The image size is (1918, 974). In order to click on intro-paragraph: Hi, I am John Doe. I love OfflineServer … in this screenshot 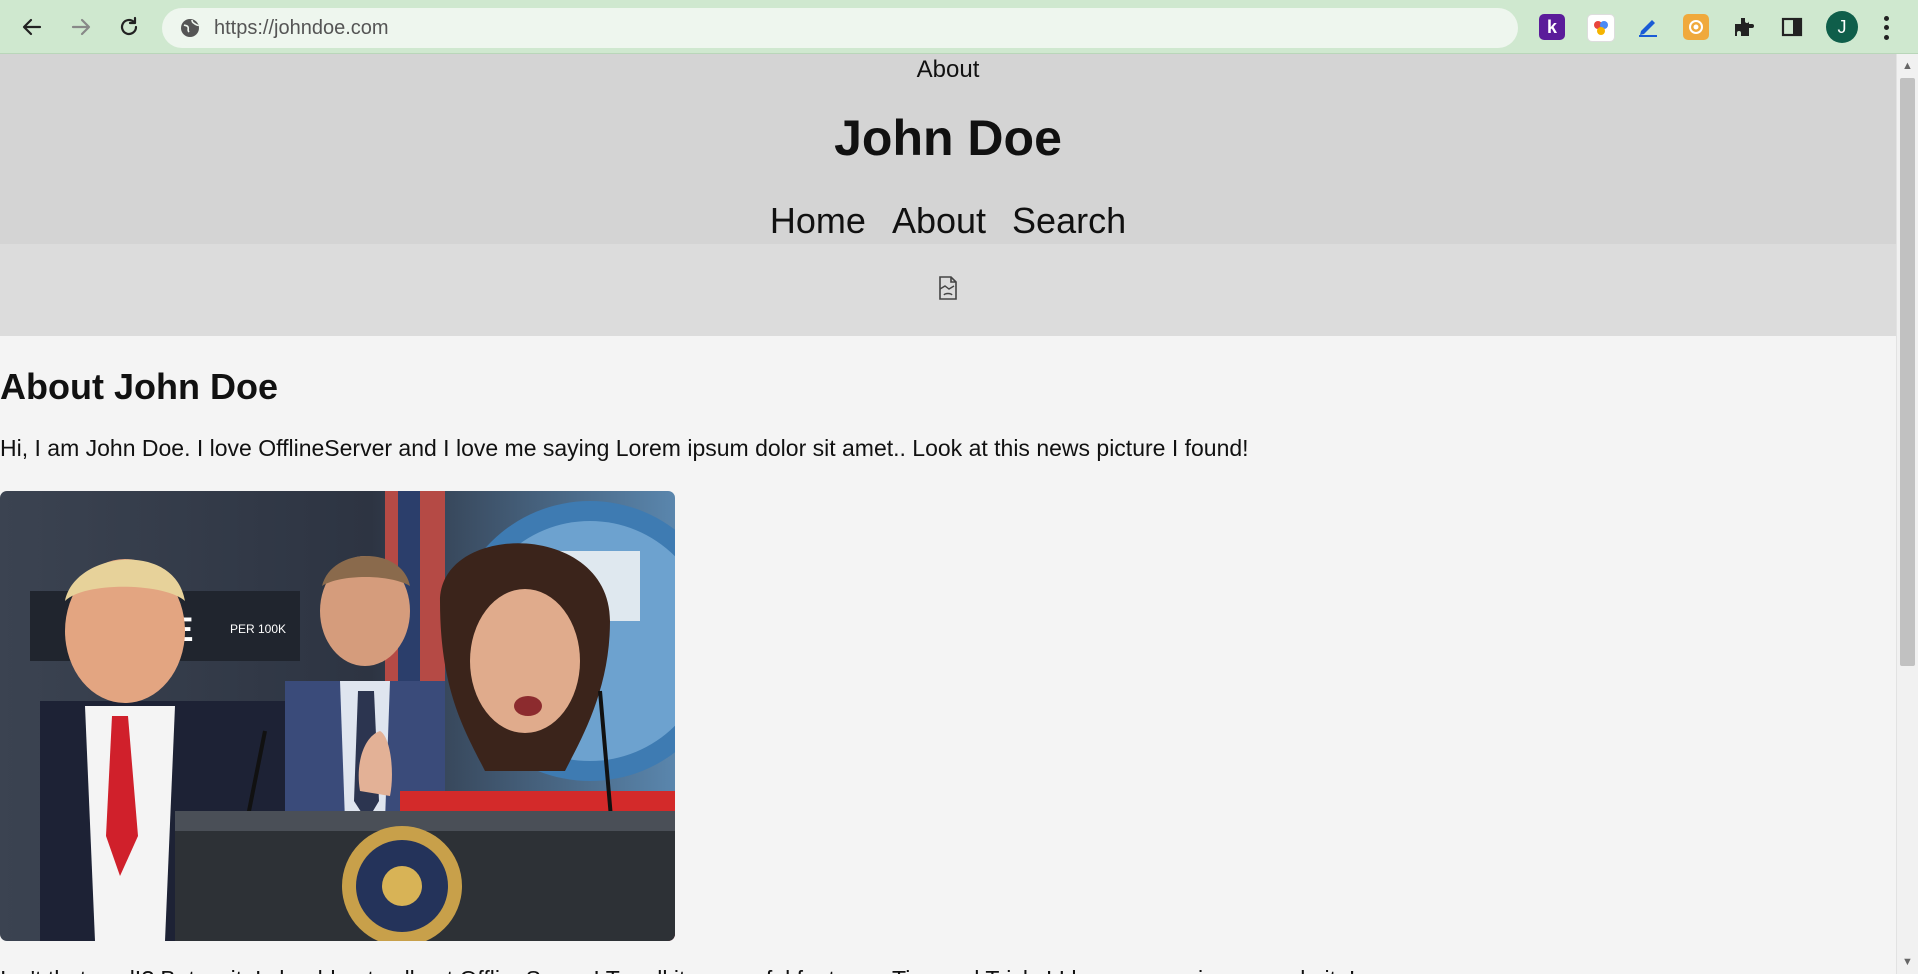, I will do `click(624, 448)`.